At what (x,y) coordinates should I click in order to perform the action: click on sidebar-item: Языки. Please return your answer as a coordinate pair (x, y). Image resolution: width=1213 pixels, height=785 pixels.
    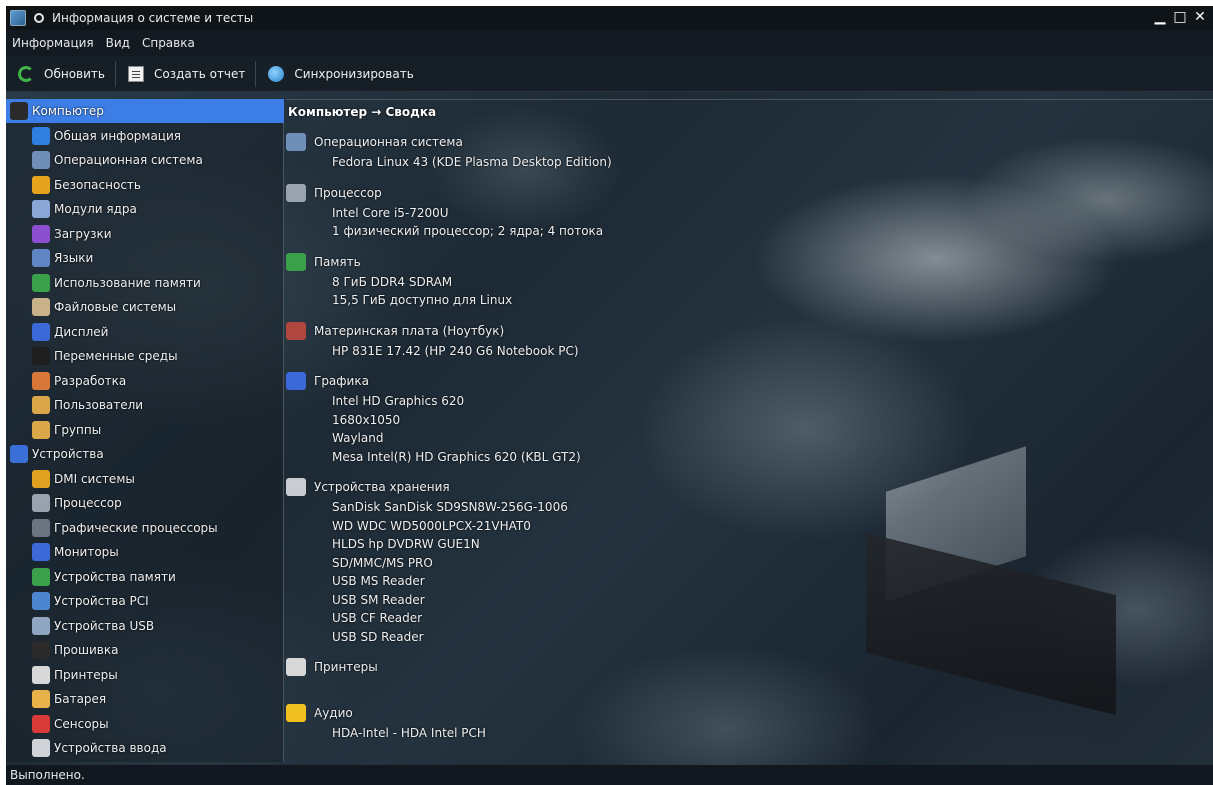
    Looking at the image, I should click on (145, 258).